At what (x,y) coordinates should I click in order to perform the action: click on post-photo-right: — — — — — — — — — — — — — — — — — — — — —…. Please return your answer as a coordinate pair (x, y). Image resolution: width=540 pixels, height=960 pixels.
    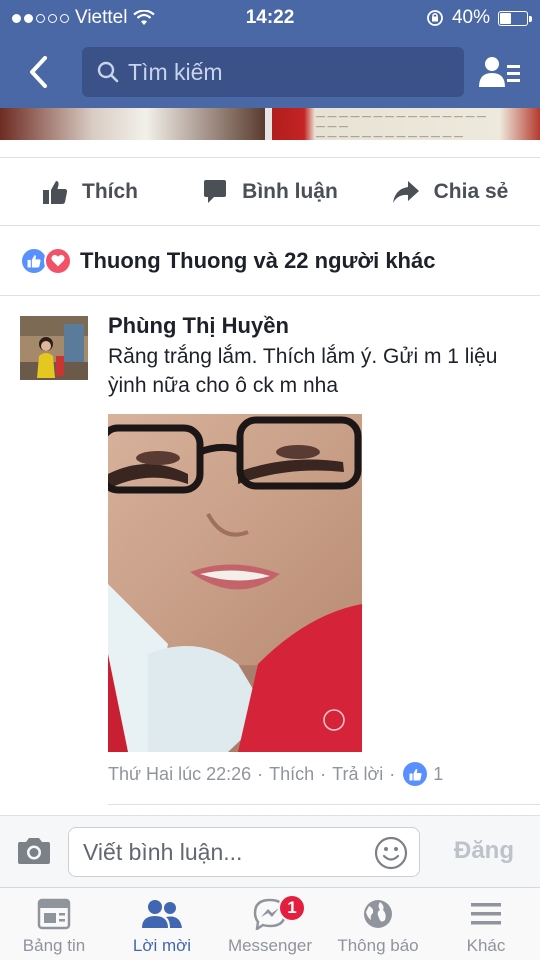
    Looking at the image, I should click on (406, 124).